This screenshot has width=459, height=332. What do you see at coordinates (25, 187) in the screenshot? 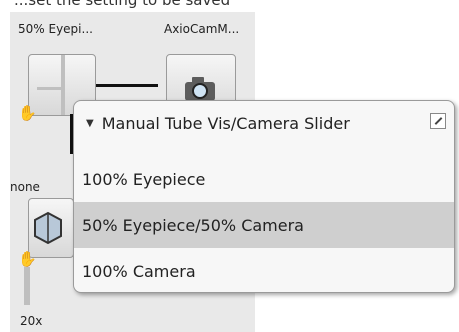
I see `none-label: none` at bounding box center [25, 187].